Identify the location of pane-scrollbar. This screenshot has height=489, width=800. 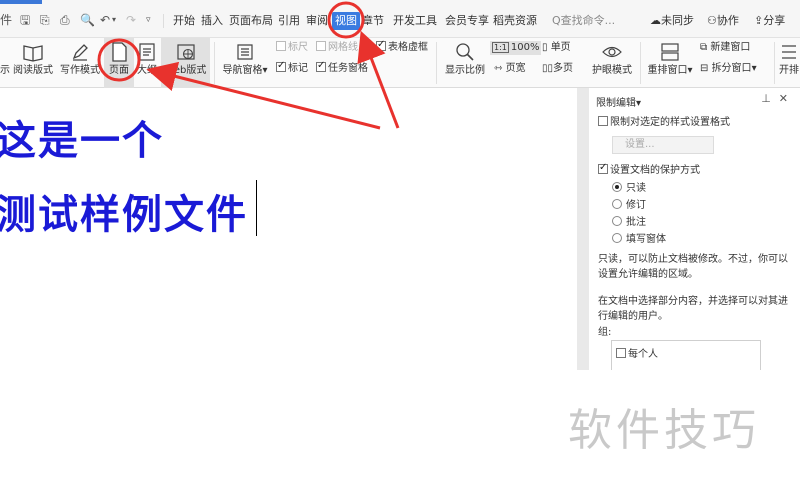
(583, 229).